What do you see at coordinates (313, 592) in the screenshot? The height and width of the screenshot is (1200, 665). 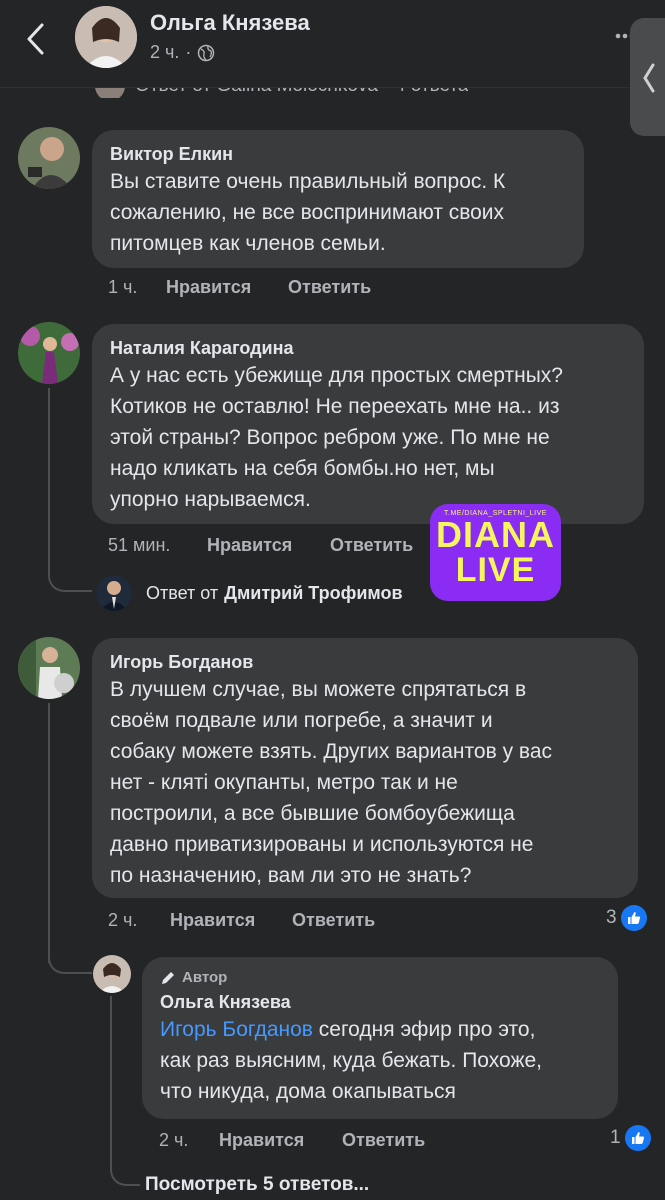 I see `reply-author: Дмитрий Трофимов` at bounding box center [313, 592].